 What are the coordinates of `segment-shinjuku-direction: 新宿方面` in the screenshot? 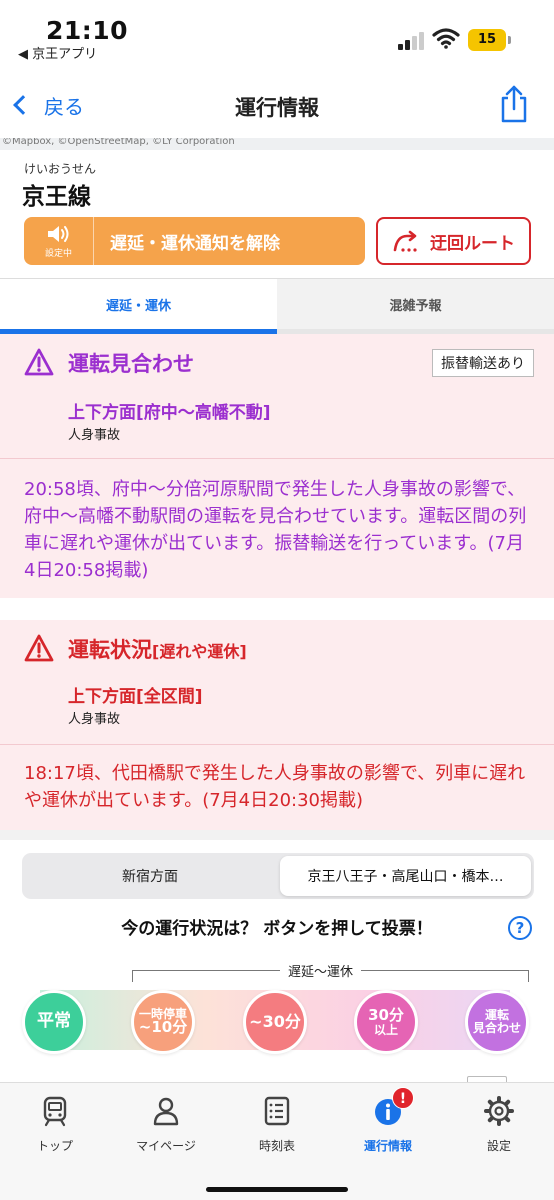 It's located at (150, 876).